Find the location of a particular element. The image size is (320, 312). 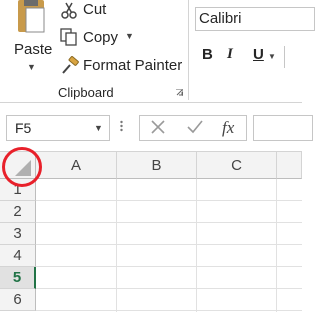

font-name-box: Calibri is located at coordinates (255, 19).